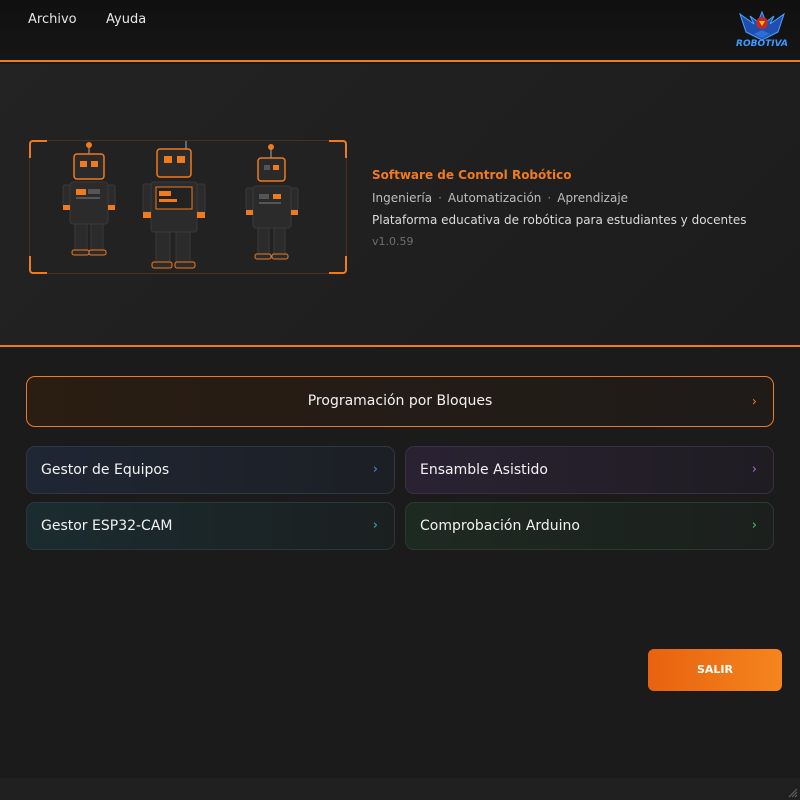 This screenshot has height=800, width=800. I want to click on esp32-cam-manager-label: Gestor ESP32-CAM, so click(107, 526).